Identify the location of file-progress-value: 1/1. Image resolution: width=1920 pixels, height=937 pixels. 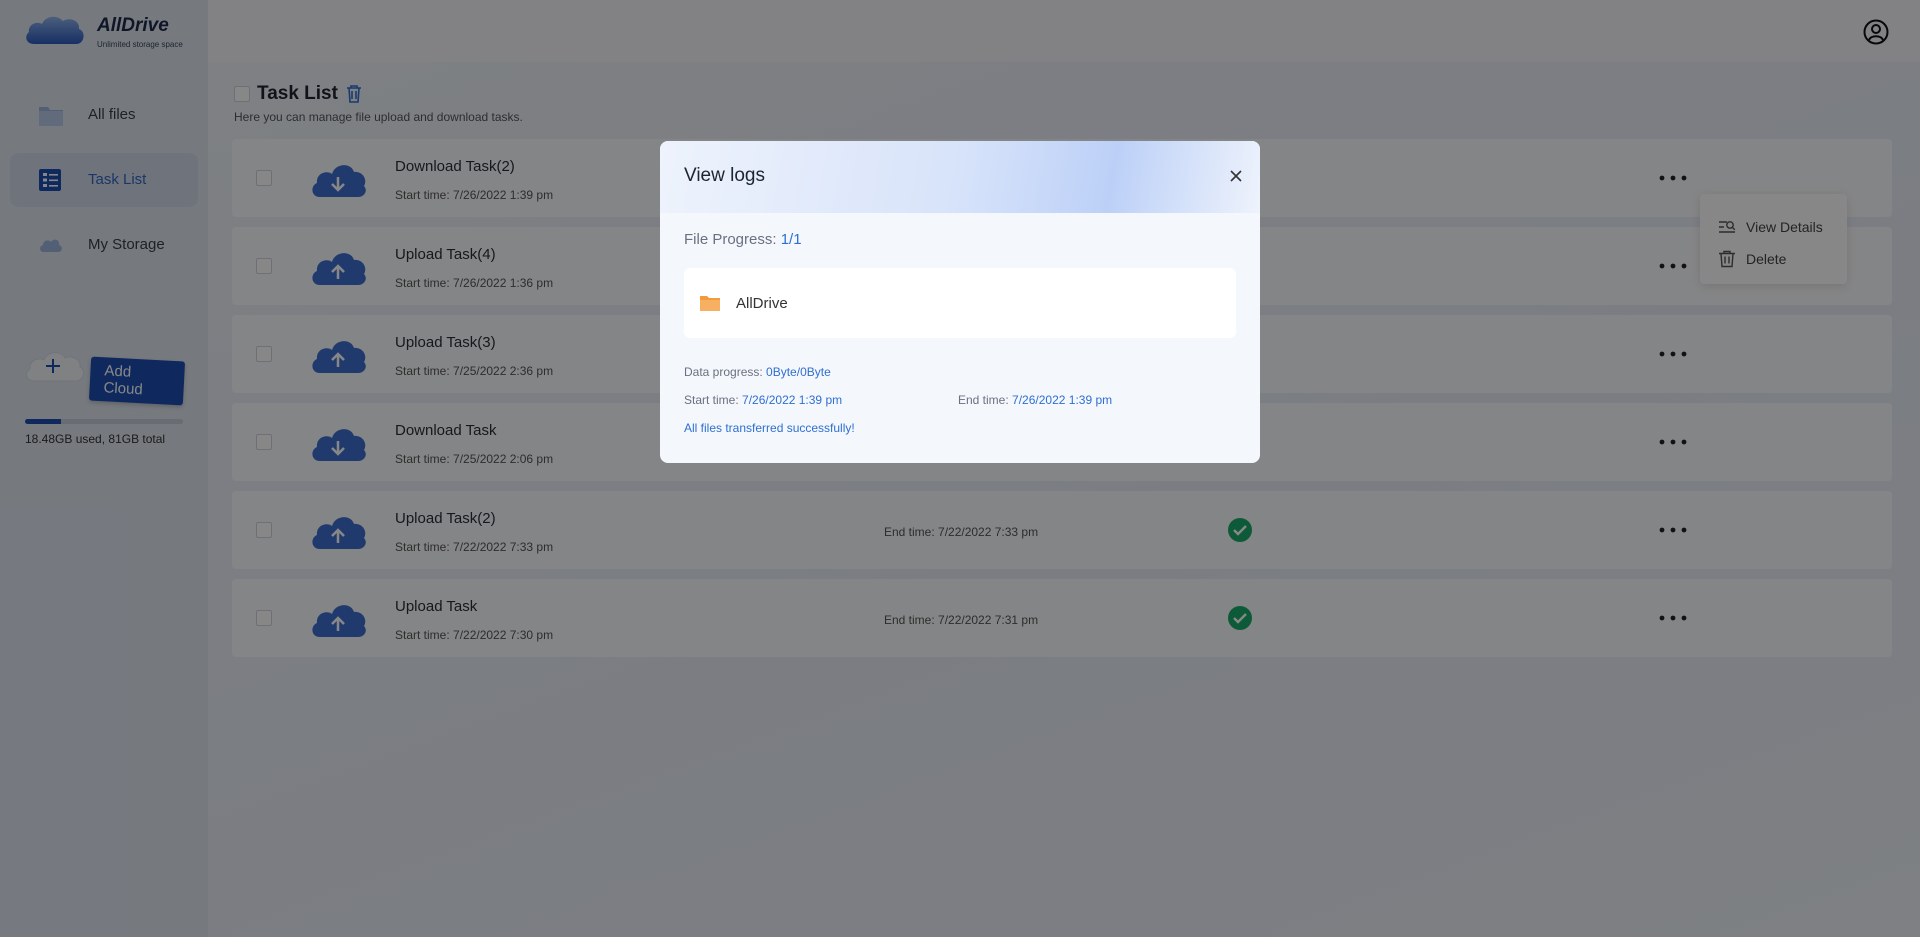
(791, 239).